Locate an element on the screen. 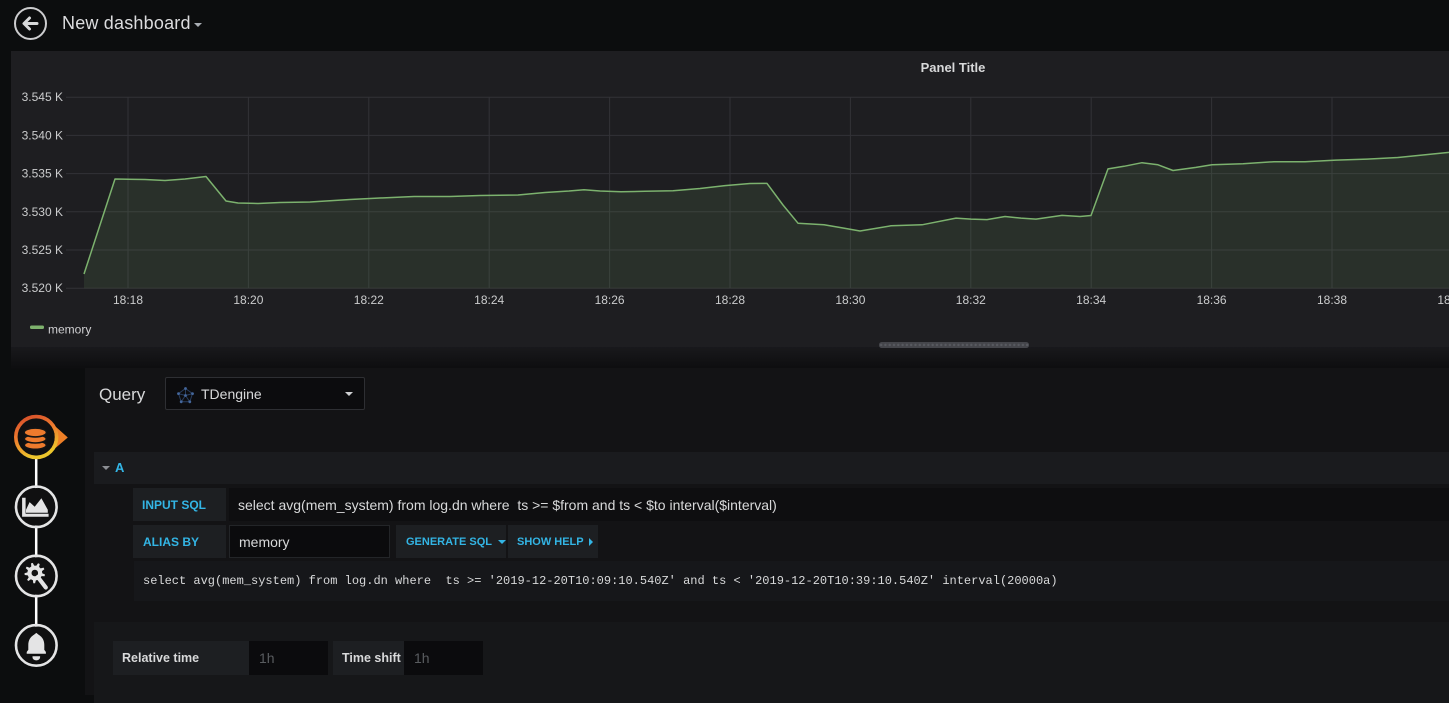  svg-text: 18:40 is located at coordinates (1443, 300).